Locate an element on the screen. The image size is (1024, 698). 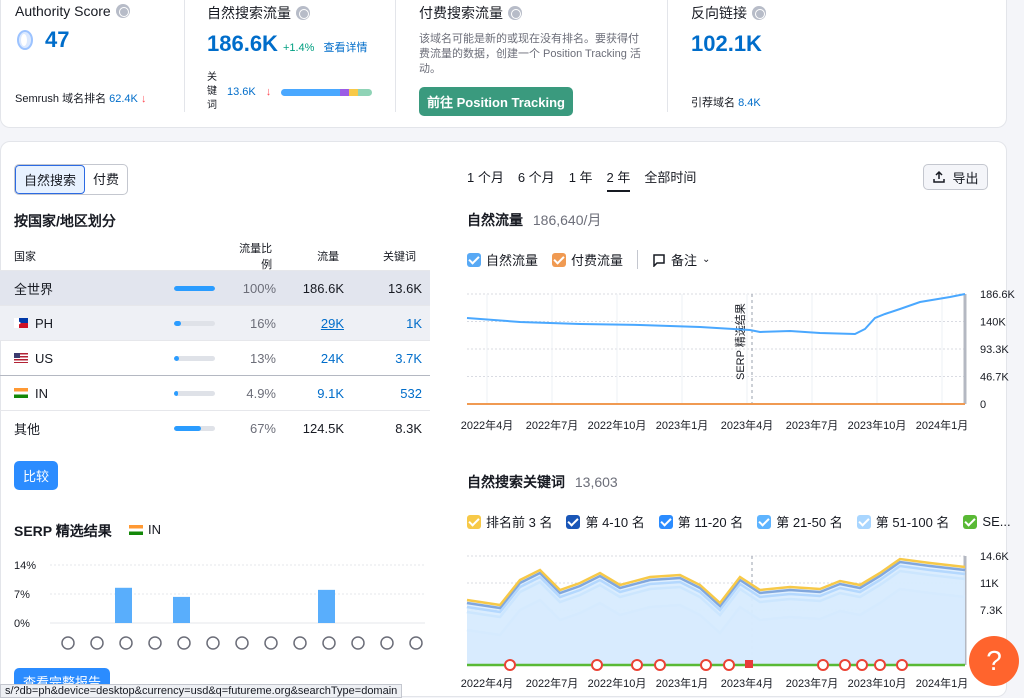
kw-legend-item: 第 51-100 名 is located at coordinates (902, 521).